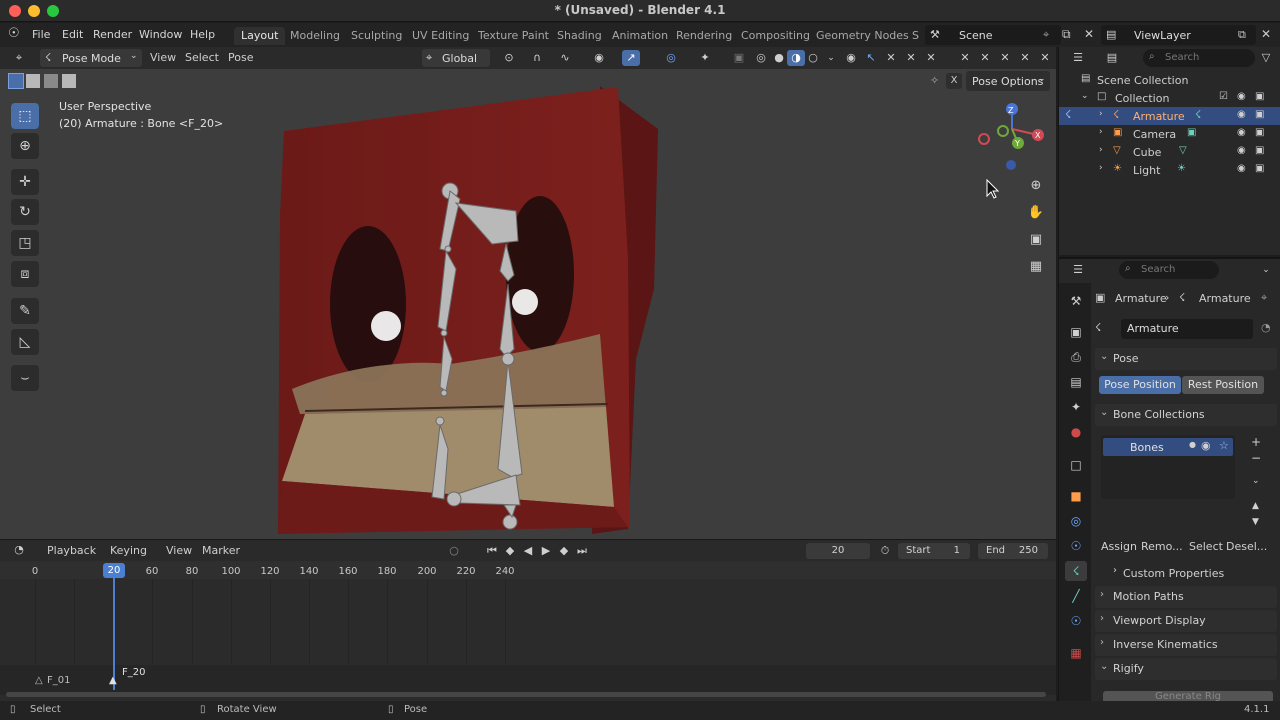  What do you see at coordinates (582, 551) in the screenshot?
I see `jump-end-icon: ⏭` at bounding box center [582, 551].